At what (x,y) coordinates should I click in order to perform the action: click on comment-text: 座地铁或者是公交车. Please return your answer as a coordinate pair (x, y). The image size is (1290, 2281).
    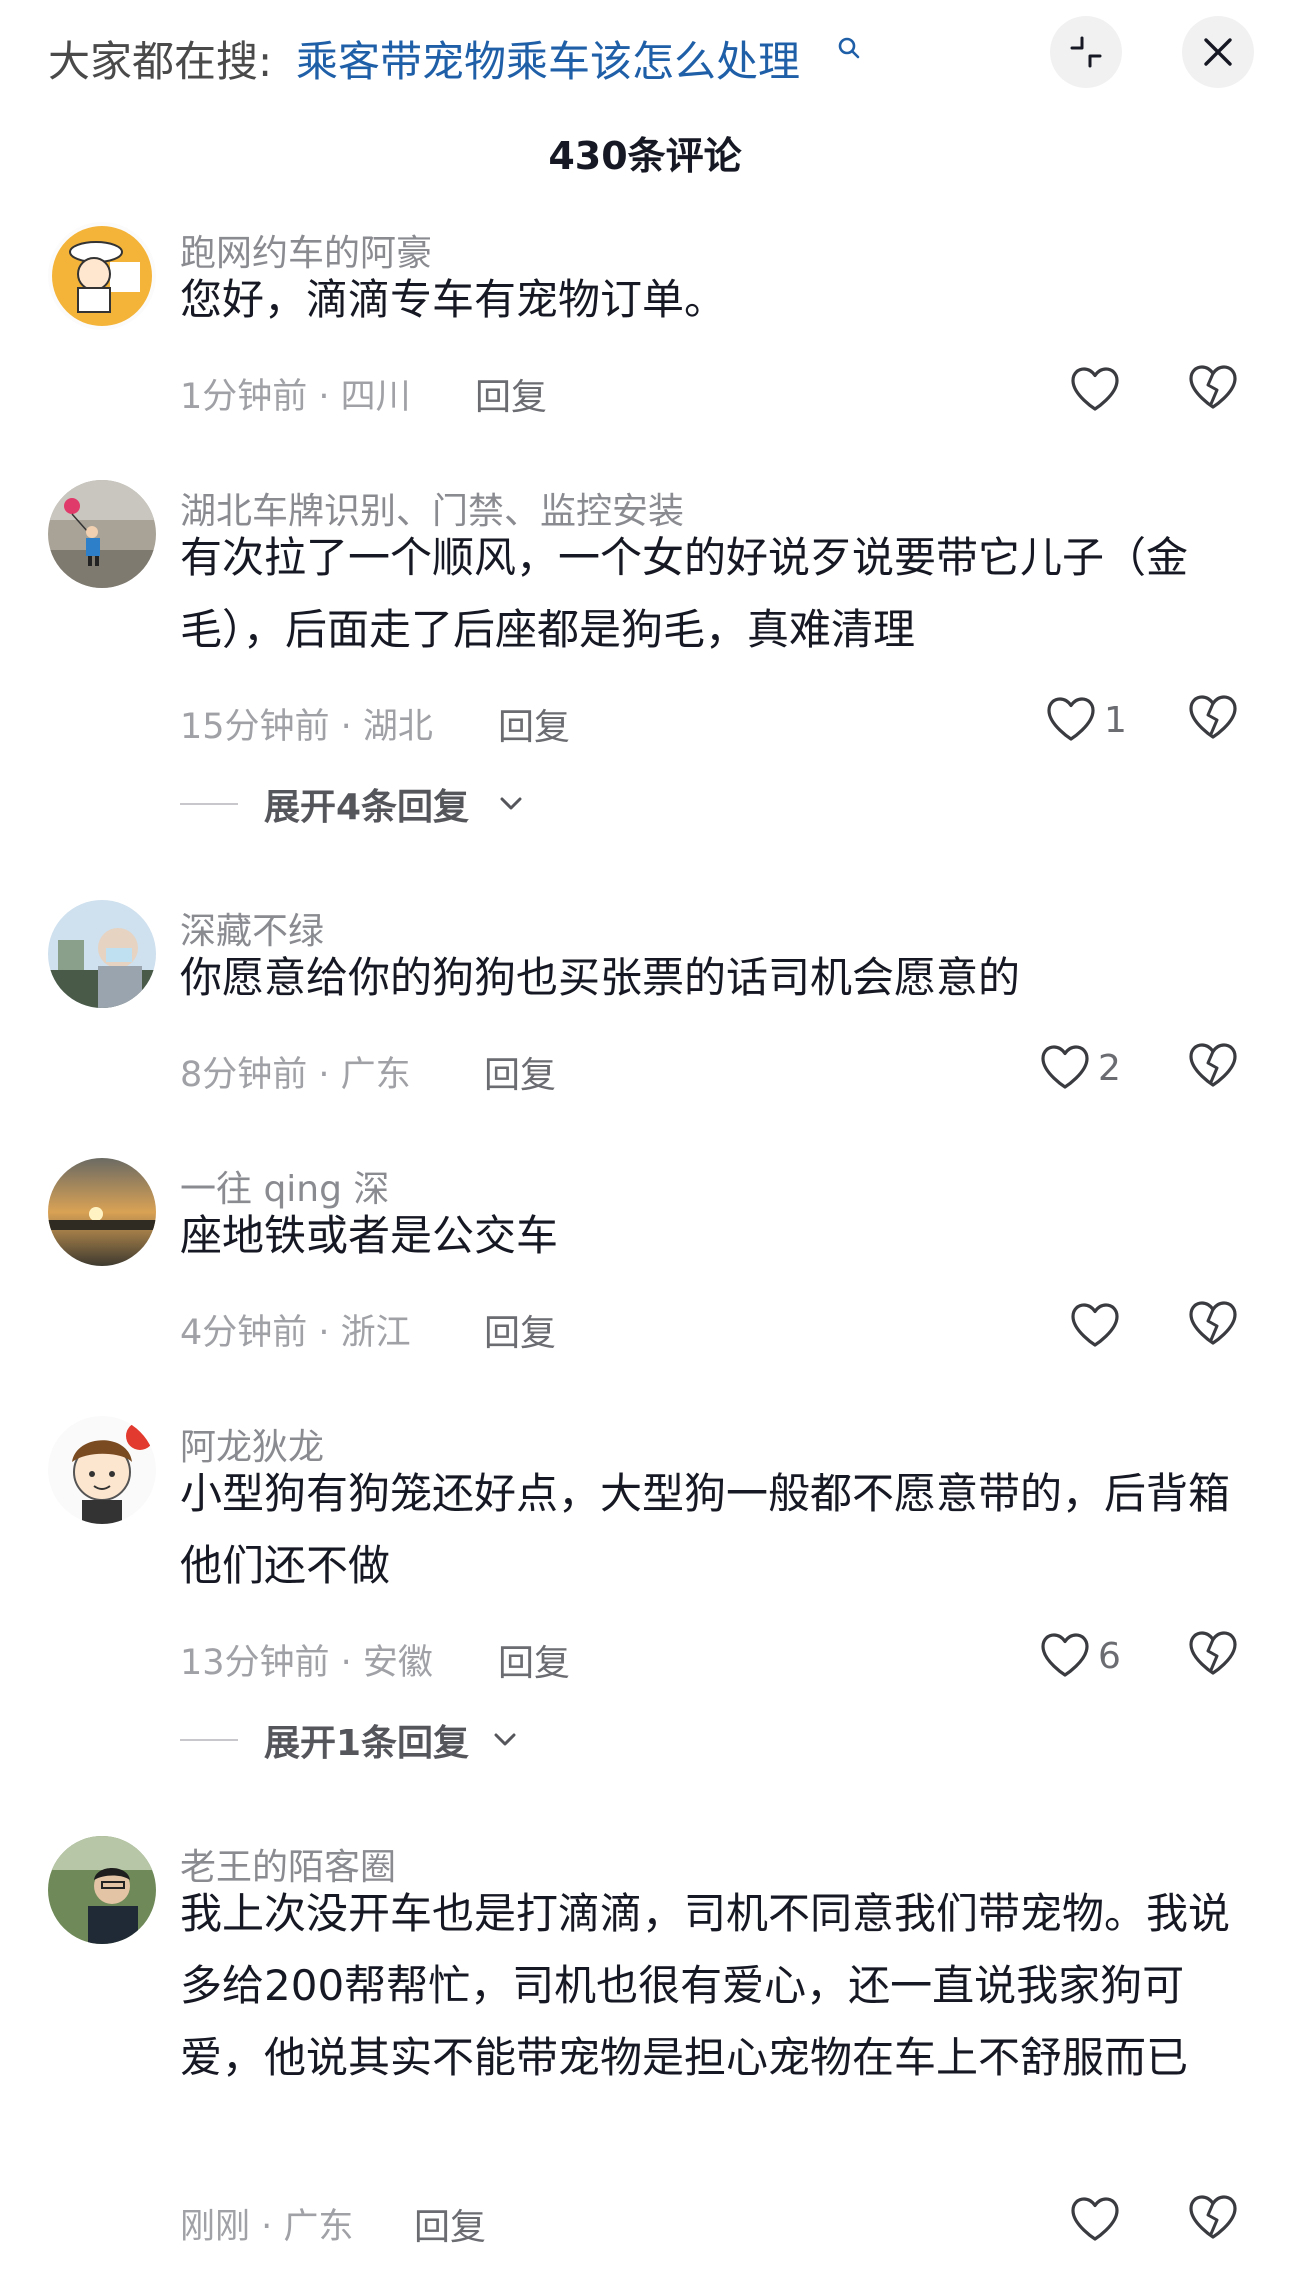
    Looking at the image, I should click on (369, 1235).